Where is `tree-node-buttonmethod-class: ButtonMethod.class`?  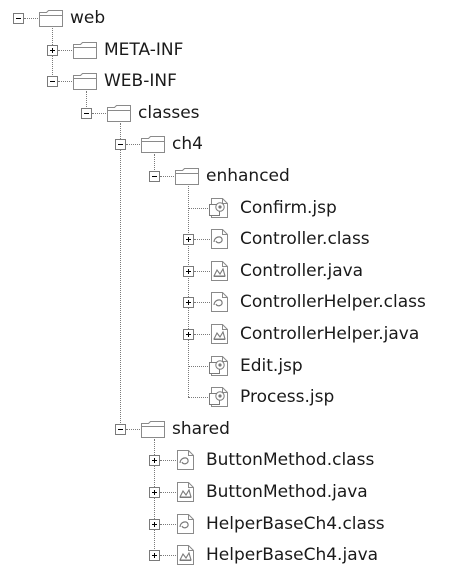 tree-node-buttonmethod-class: ButtonMethod.class is located at coordinates (227, 460).